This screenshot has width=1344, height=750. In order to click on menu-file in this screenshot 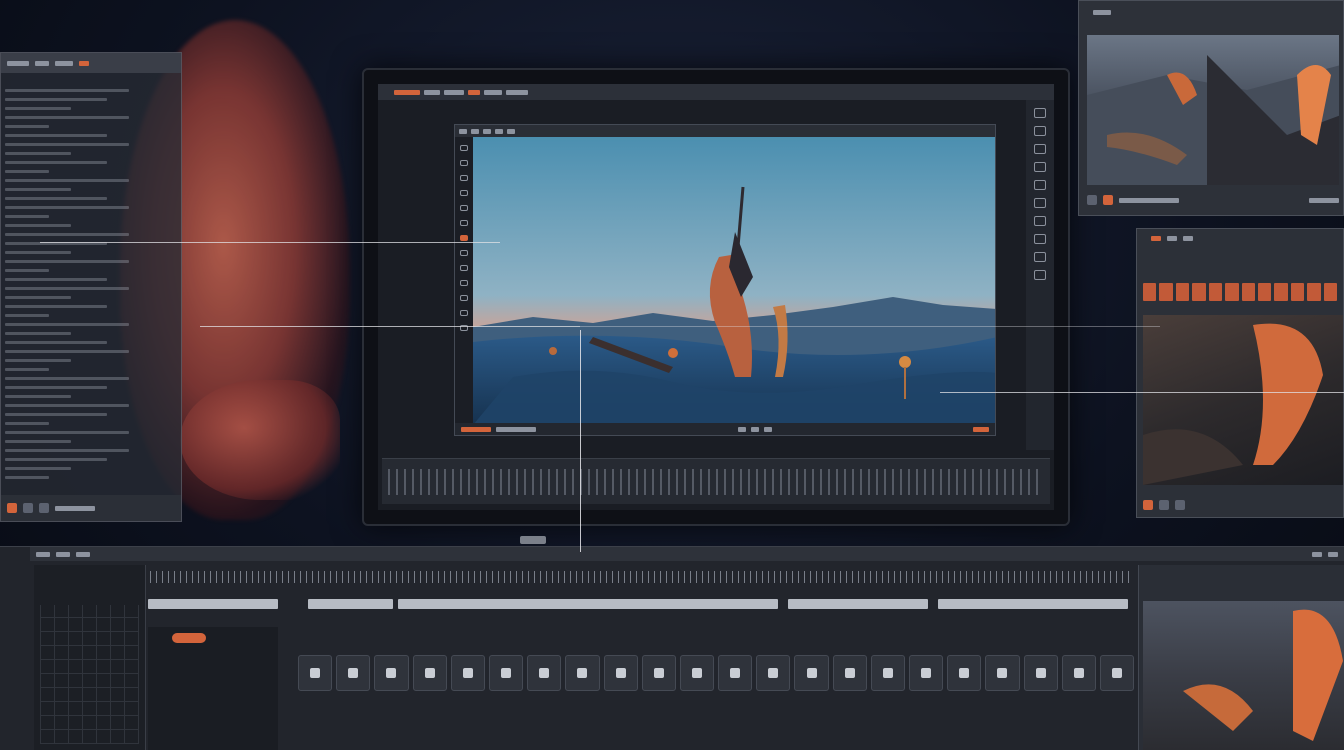, I will do `click(407, 92)`.